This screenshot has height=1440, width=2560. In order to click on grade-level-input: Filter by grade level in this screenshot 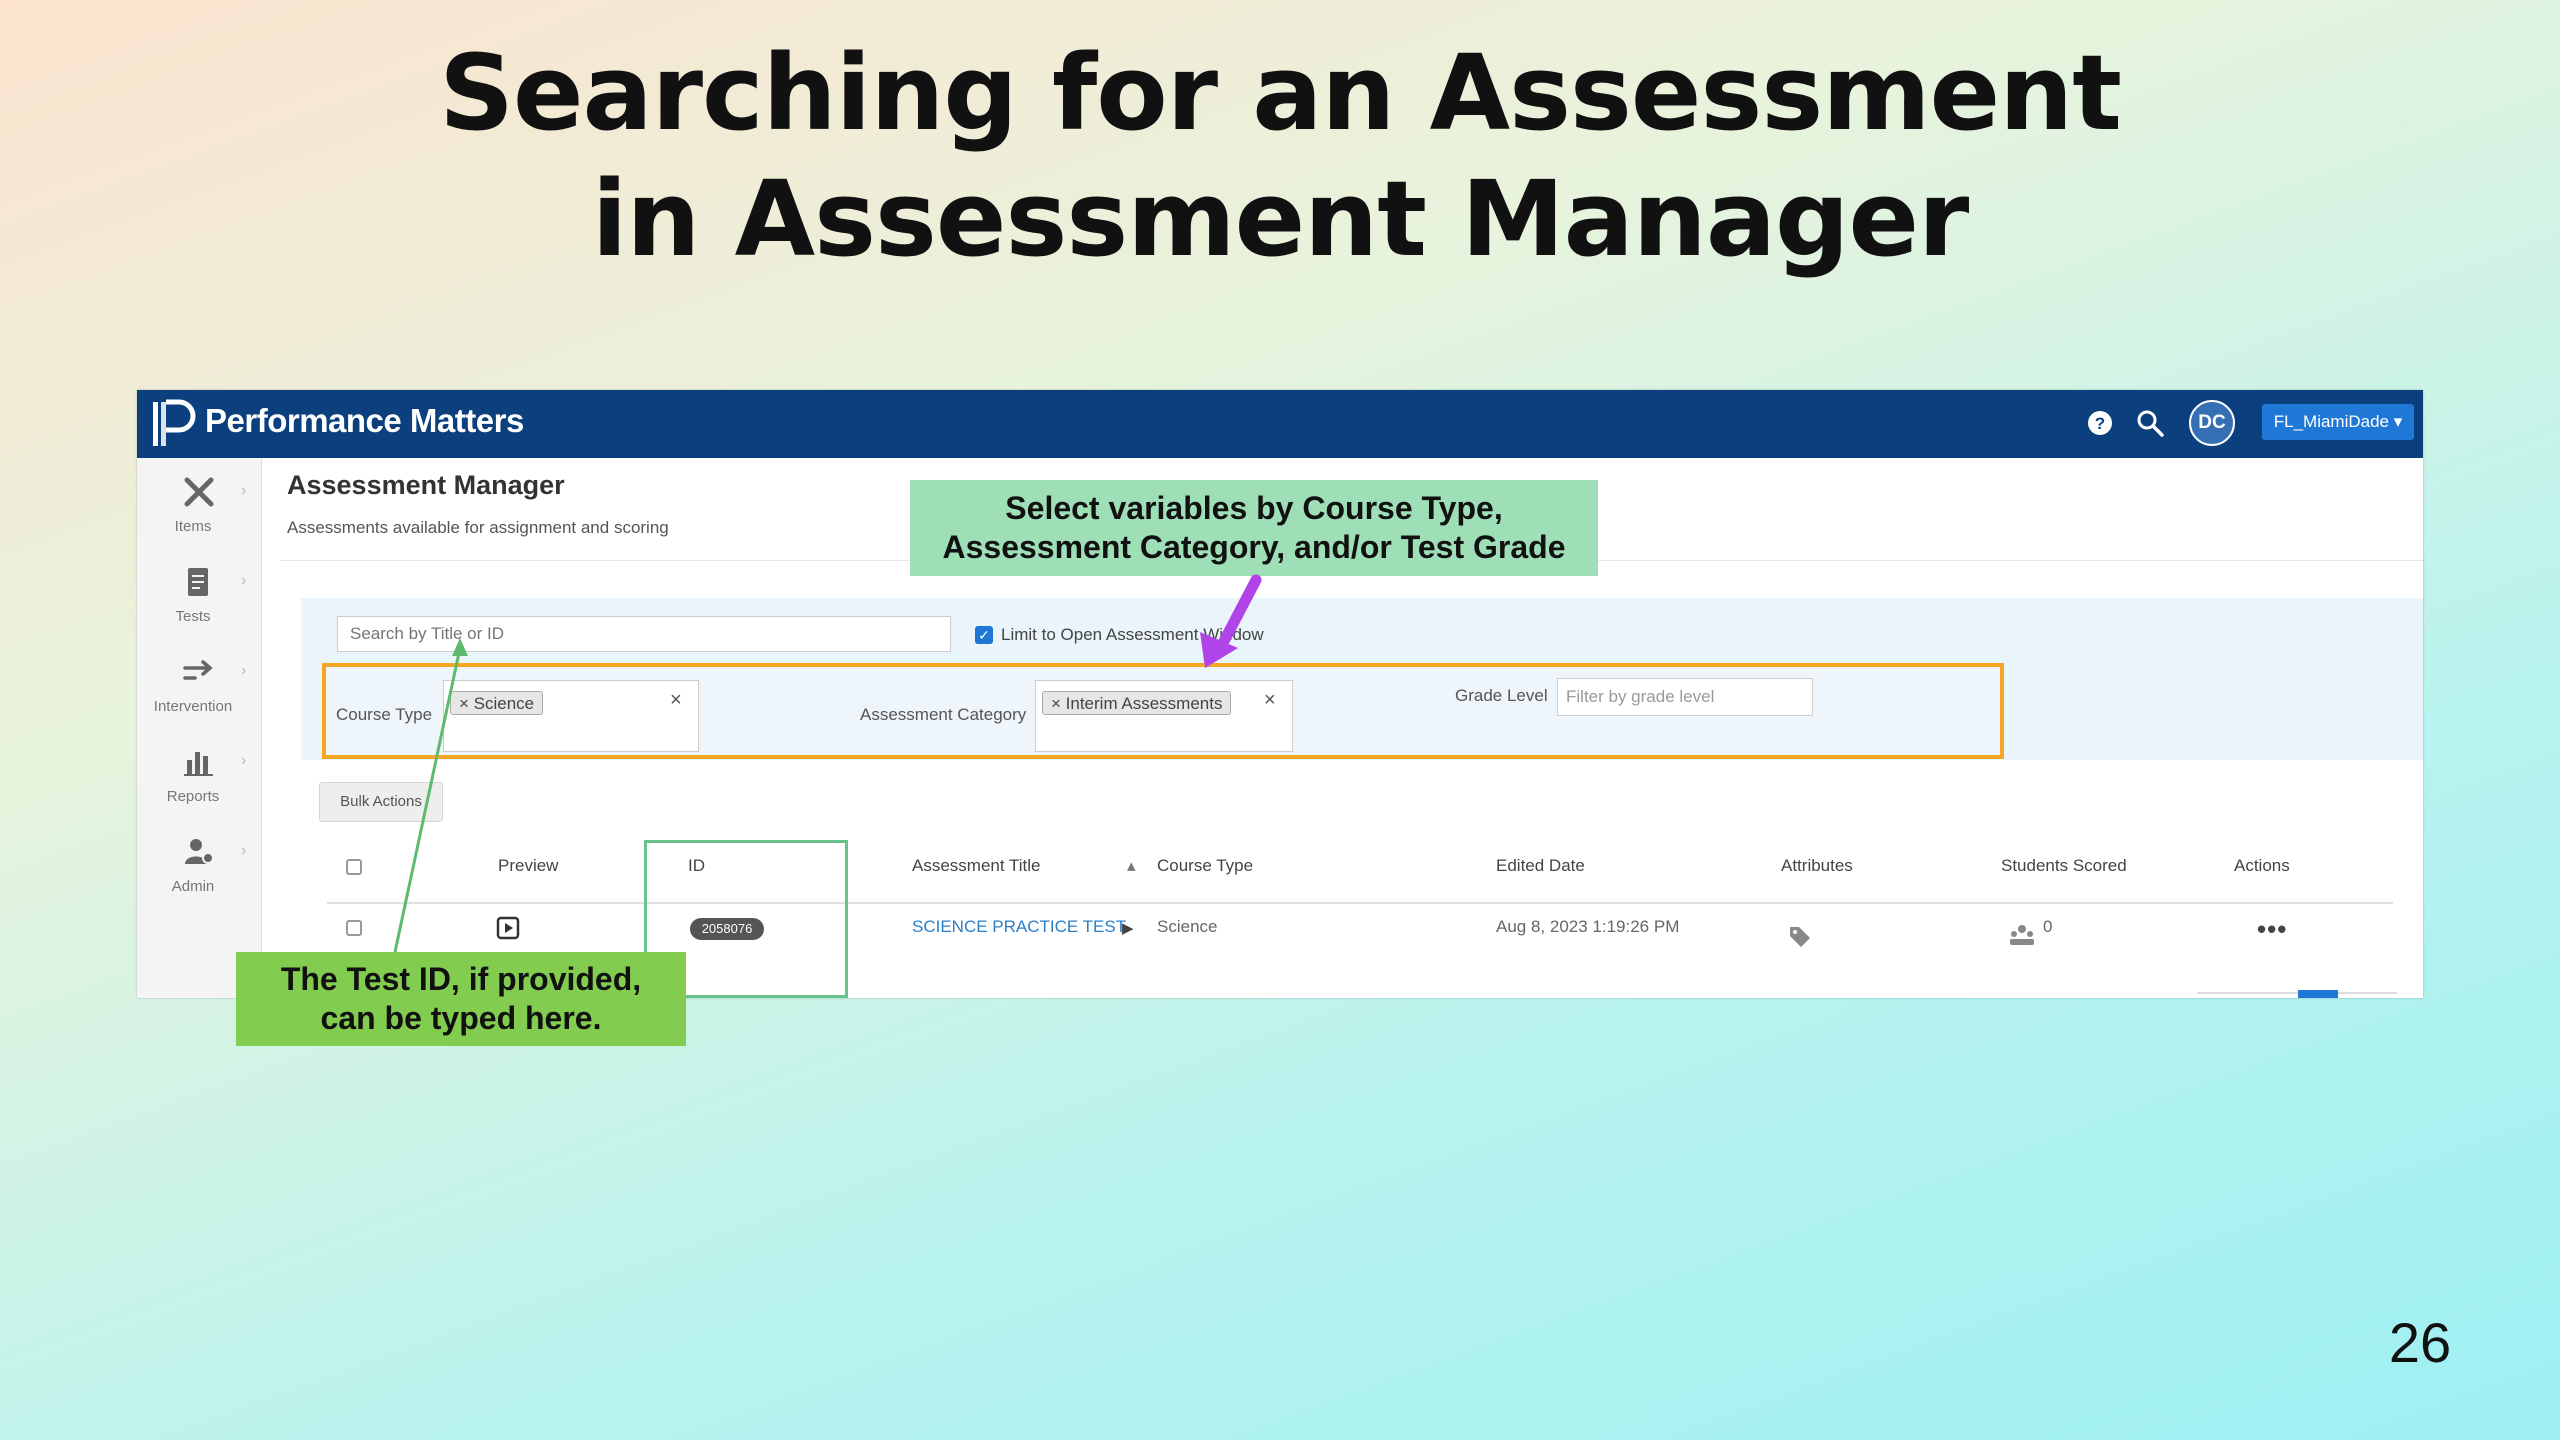, I will do `click(1685, 697)`.